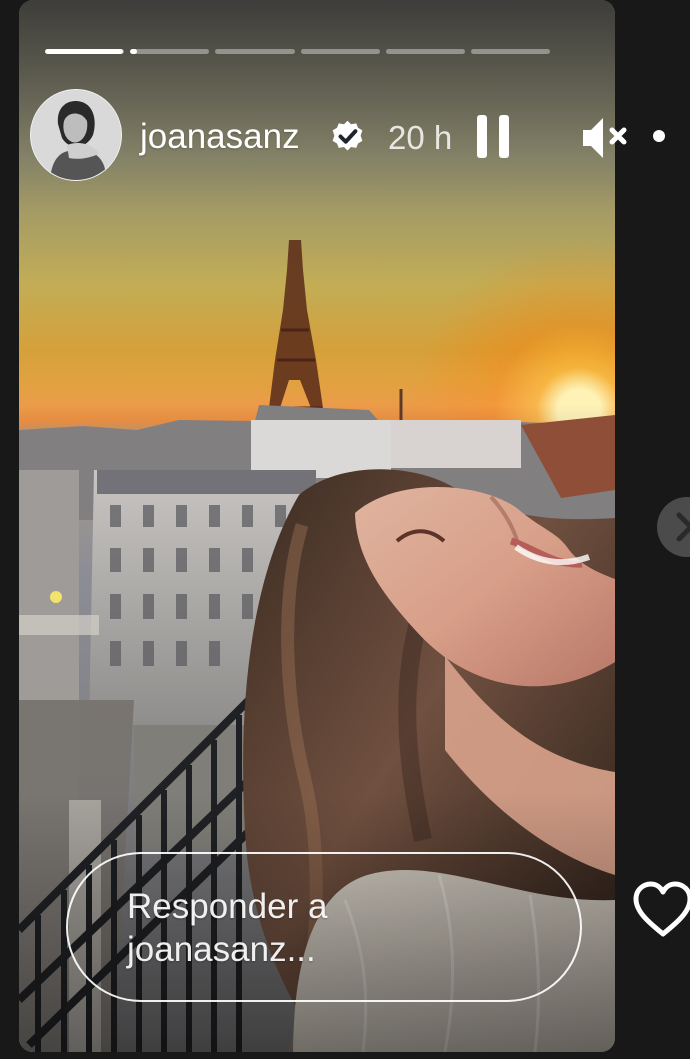 The width and height of the screenshot is (690, 1059). Describe the element at coordinates (328, 136) in the screenshot. I see `story-header: joanasanz 20 h` at that location.